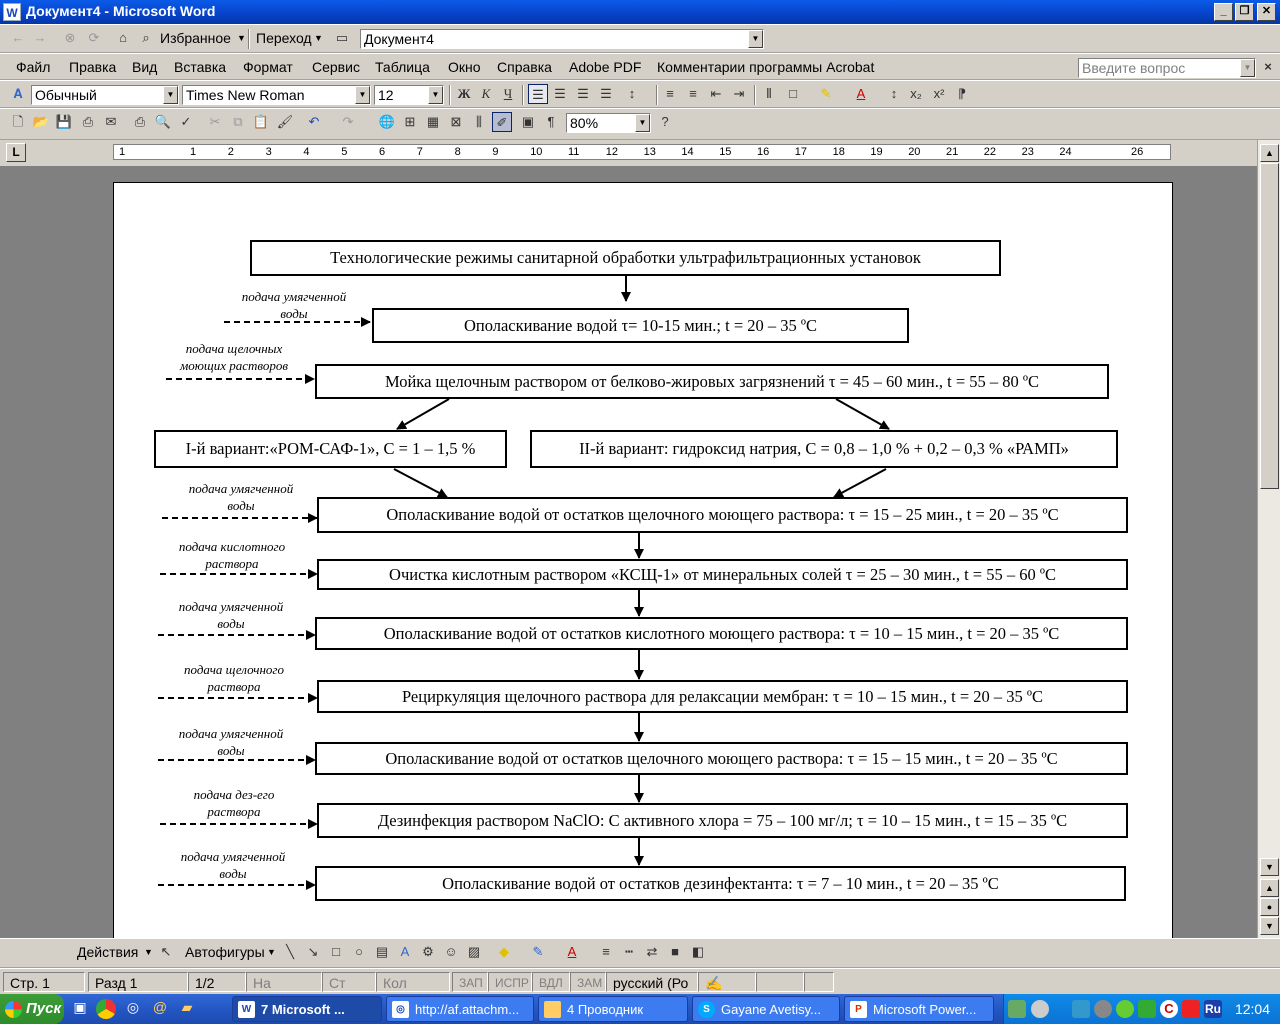  Describe the element at coordinates (1103, 1009) in the screenshot. I see `volume-icon` at that location.